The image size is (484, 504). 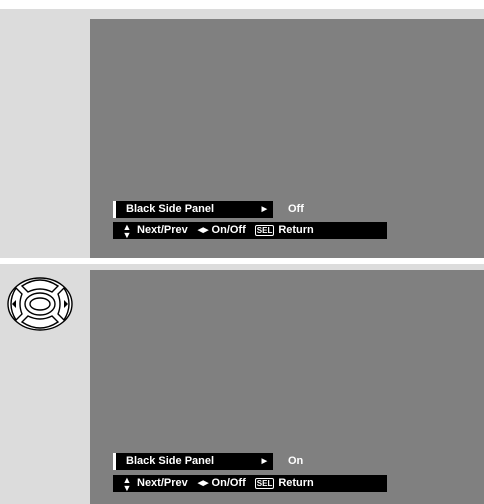 What do you see at coordinates (287, 209) in the screenshot?
I see `menu-row-1: Black Side Panel ▶ Off` at bounding box center [287, 209].